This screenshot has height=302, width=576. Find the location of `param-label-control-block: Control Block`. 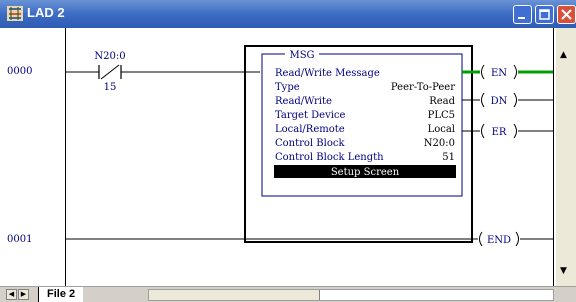

param-label-control-block: Control Block is located at coordinates (310, 143).